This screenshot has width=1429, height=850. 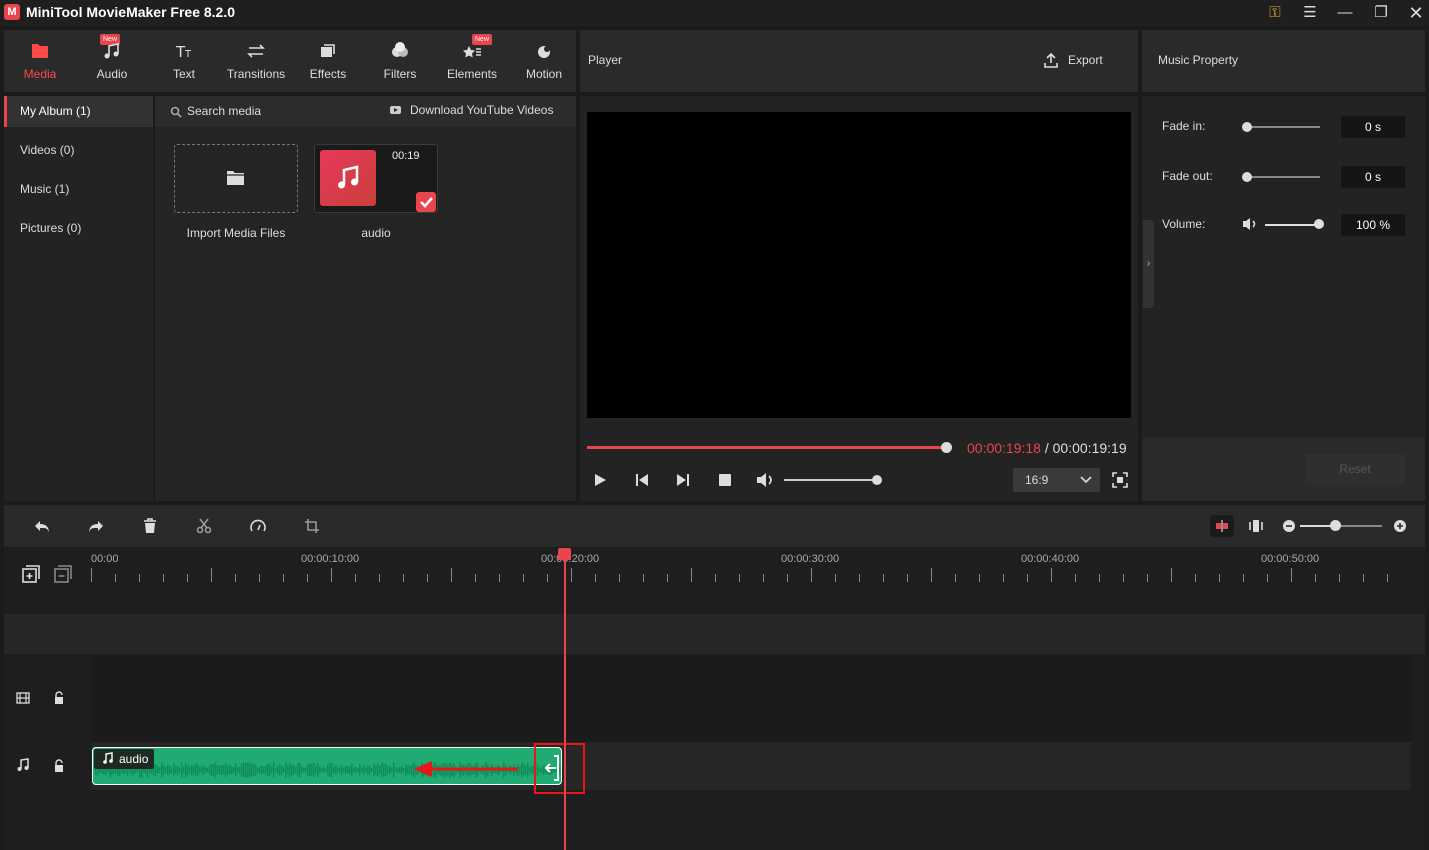 I want to click on highlight-box, so click(x=559, y=768).